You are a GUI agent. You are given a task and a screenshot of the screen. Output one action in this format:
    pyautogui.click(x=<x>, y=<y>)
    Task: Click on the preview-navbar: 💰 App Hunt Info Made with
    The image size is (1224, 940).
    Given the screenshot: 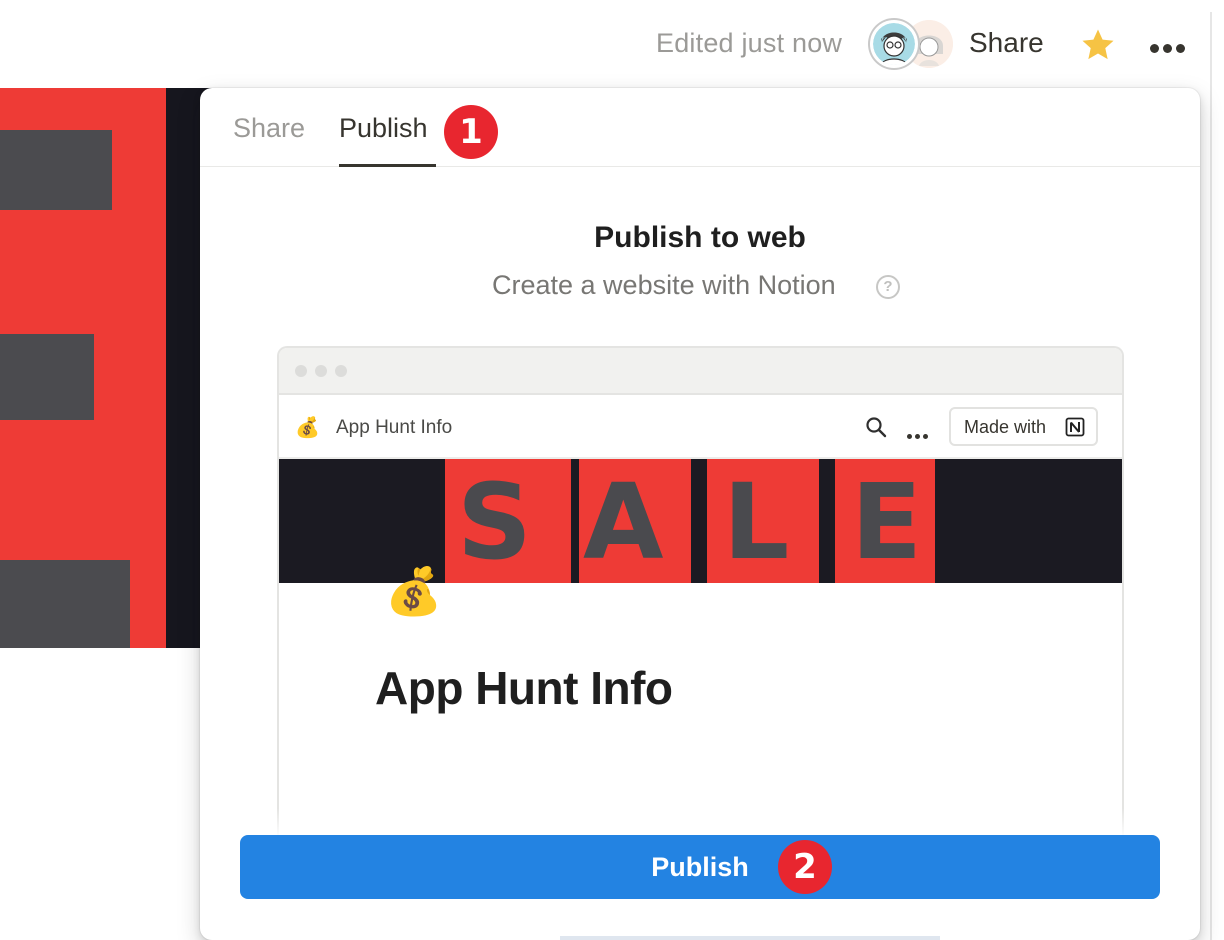 What is the action you would take?
    pyautogui.click(x=700, y=427)
    